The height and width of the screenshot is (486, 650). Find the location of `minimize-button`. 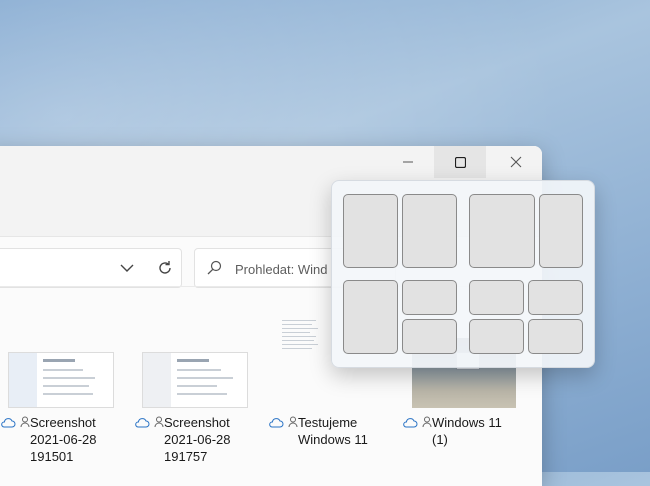

minimize-button is located at coordinates (408, 162).